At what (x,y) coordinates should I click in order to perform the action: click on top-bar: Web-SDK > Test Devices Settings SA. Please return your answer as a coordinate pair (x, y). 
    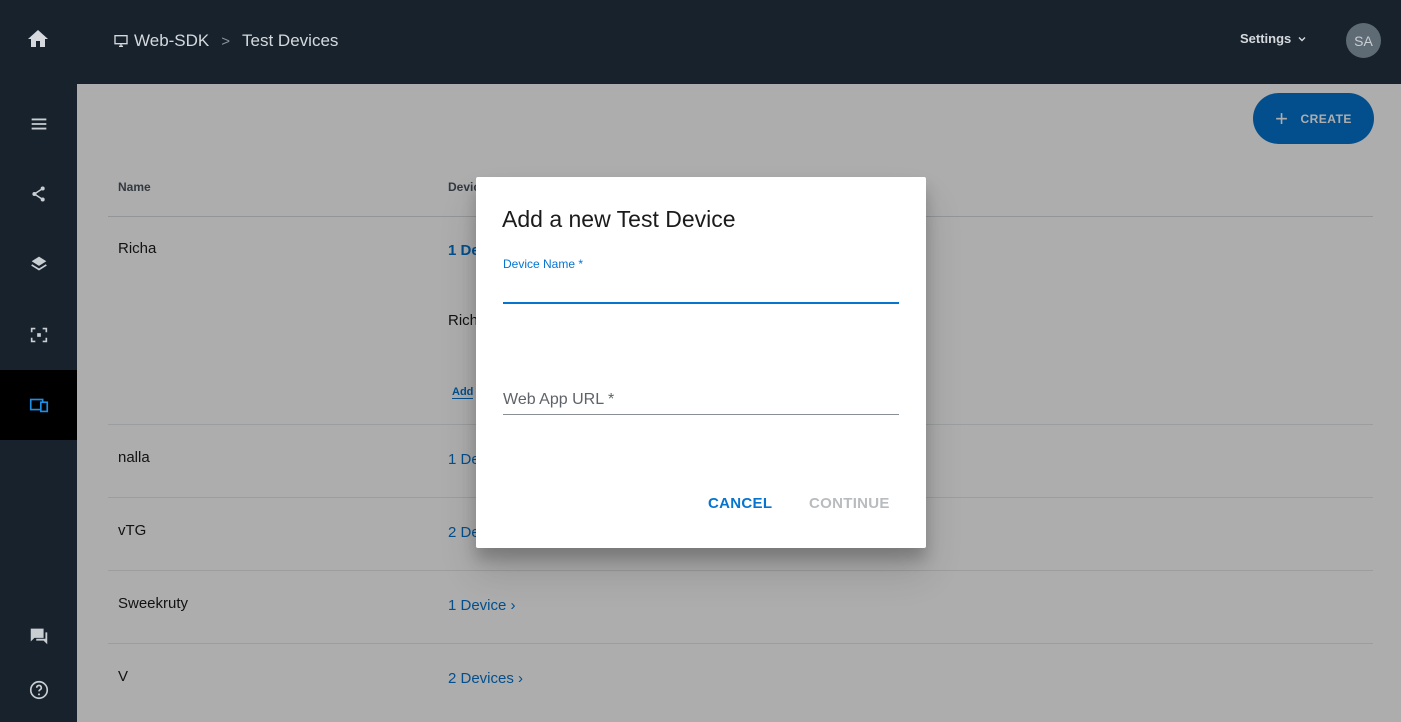
    Looking at the image, I should click on (700, 42).